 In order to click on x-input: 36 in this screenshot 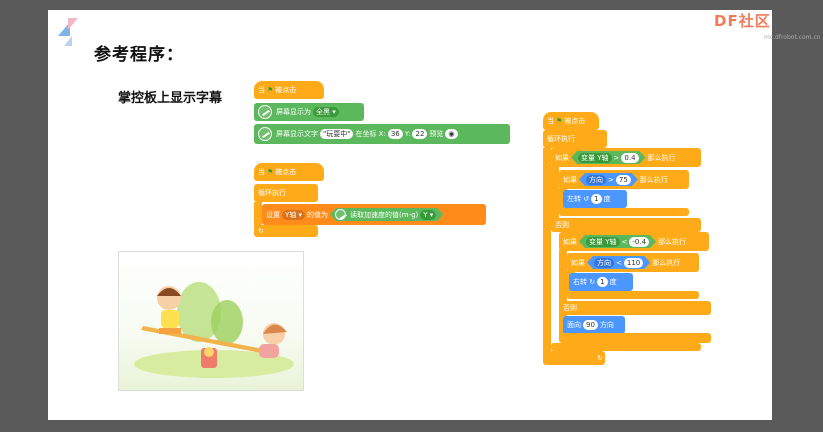, I will do `click(395, 134)`.